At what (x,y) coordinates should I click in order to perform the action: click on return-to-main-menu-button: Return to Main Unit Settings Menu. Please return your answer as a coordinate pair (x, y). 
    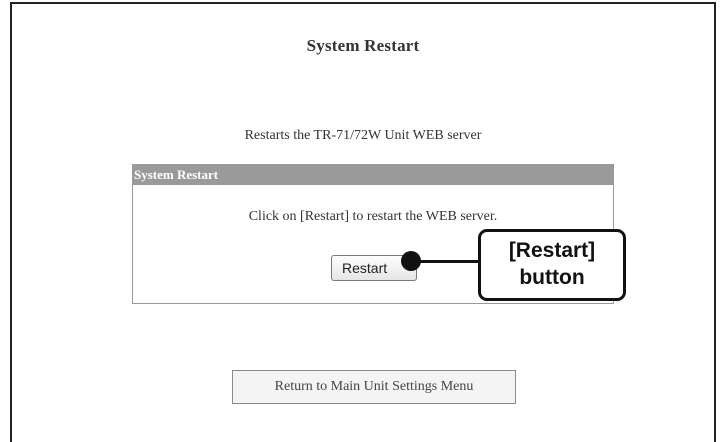
    Looking at the image, I should click on (374, 387).